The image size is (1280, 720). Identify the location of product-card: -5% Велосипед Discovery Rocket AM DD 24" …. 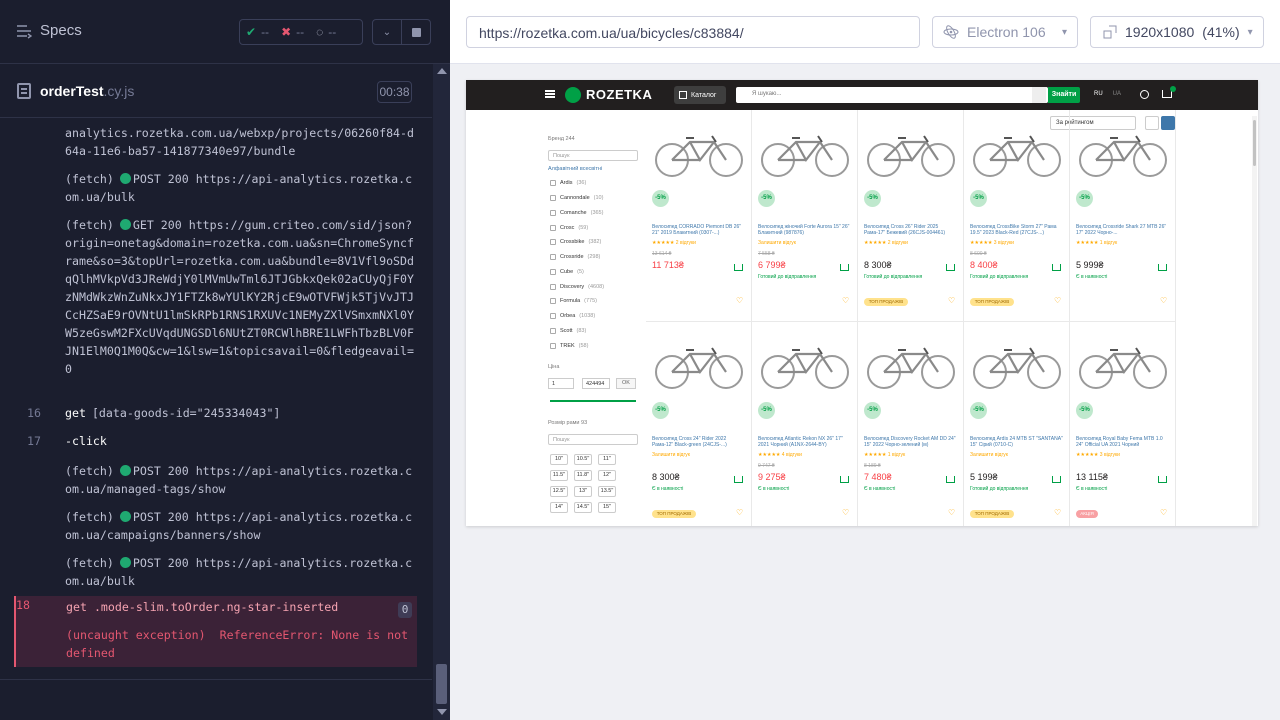
(911, 424).